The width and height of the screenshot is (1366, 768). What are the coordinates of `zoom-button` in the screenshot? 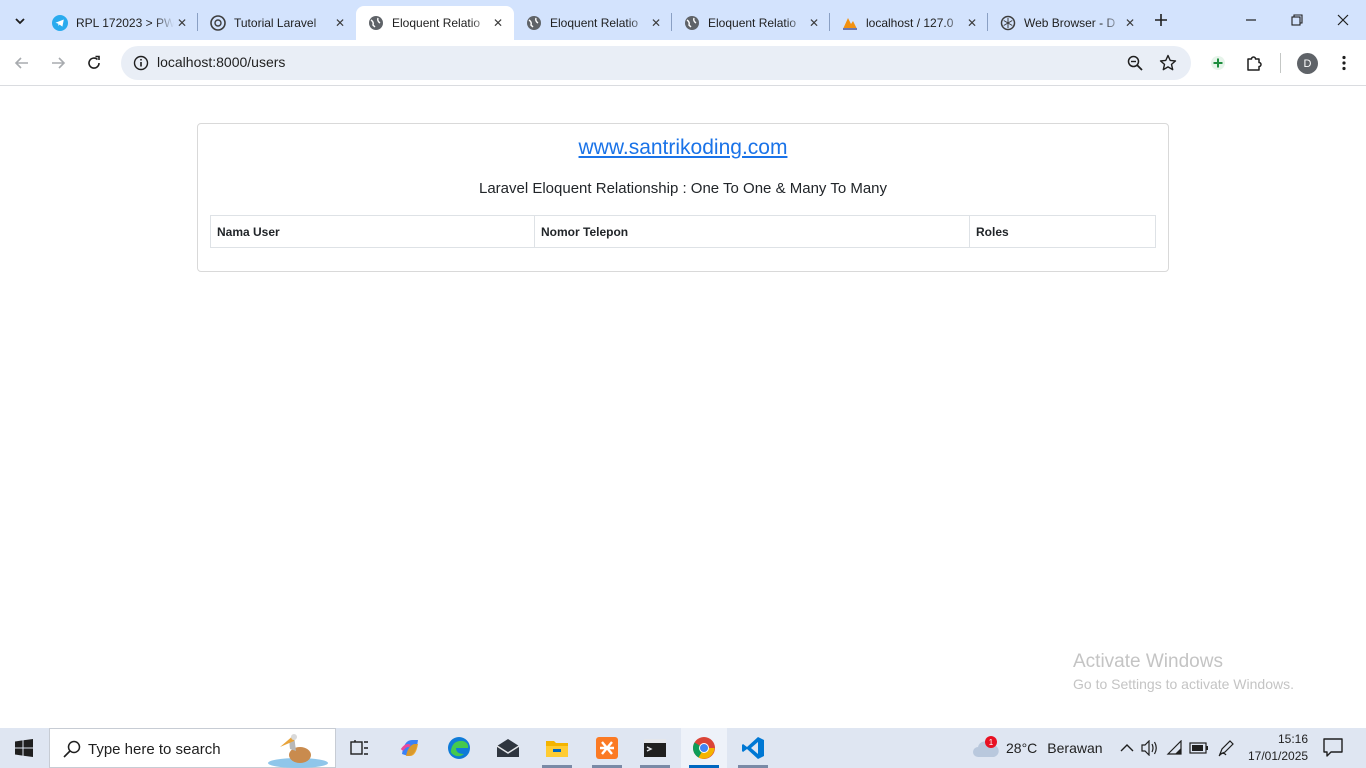 It's located at (1135, 63).